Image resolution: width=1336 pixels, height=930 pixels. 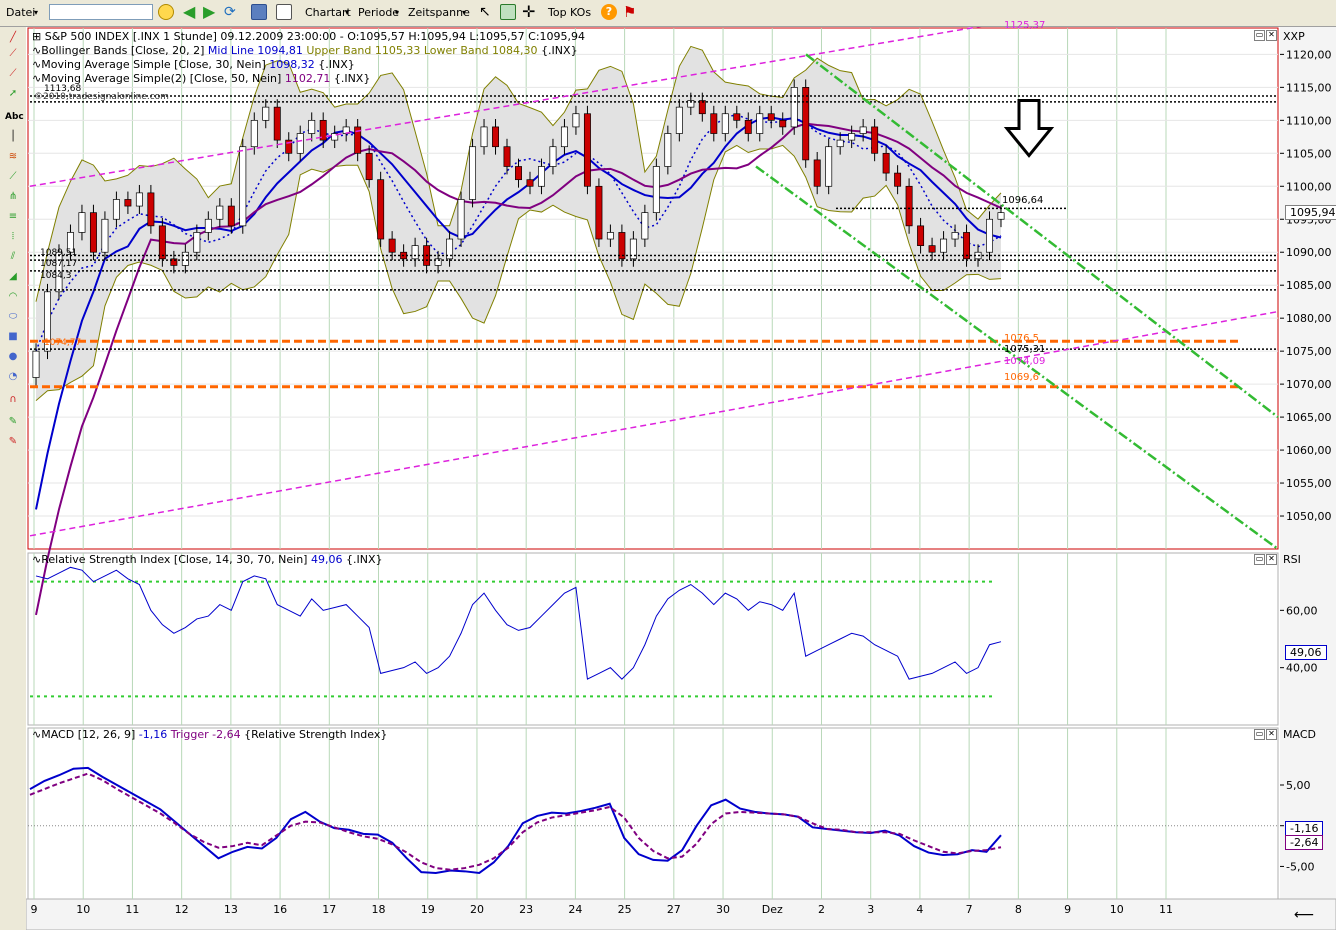 What do you see at coordinates (1302, 668) in the screenshot?
I see `rsi-y-tick-label: 40,00` at bounding box center [1302, 668].